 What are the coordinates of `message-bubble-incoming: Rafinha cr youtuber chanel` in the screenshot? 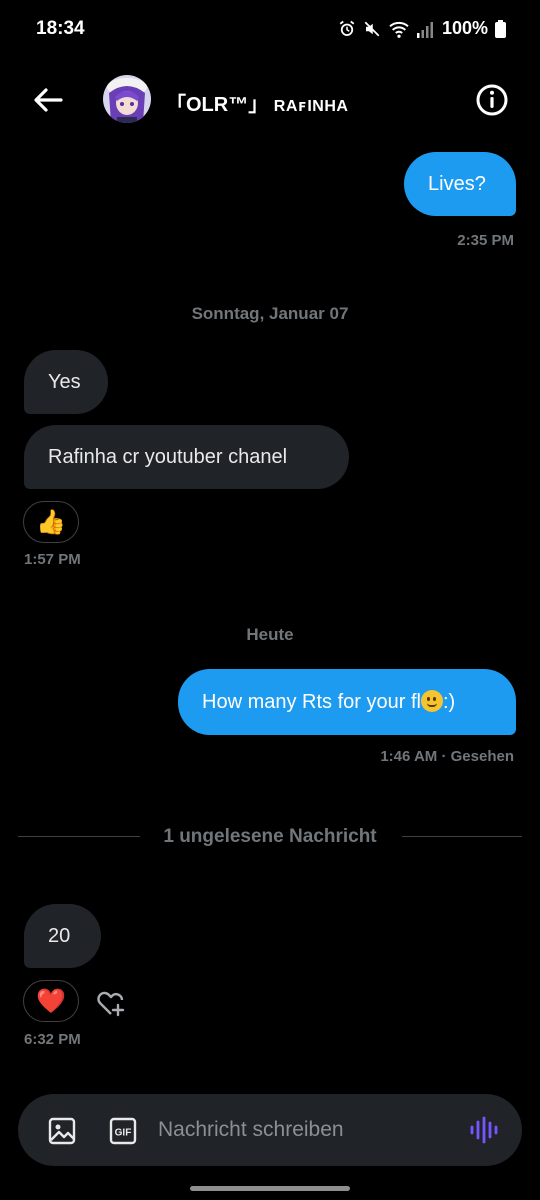 It's located at (186, 457).